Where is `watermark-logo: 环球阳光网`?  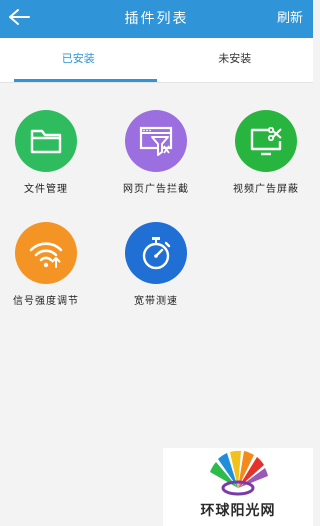
watermark-logo: 环球阳光网 is located at coordinates (238, 487).